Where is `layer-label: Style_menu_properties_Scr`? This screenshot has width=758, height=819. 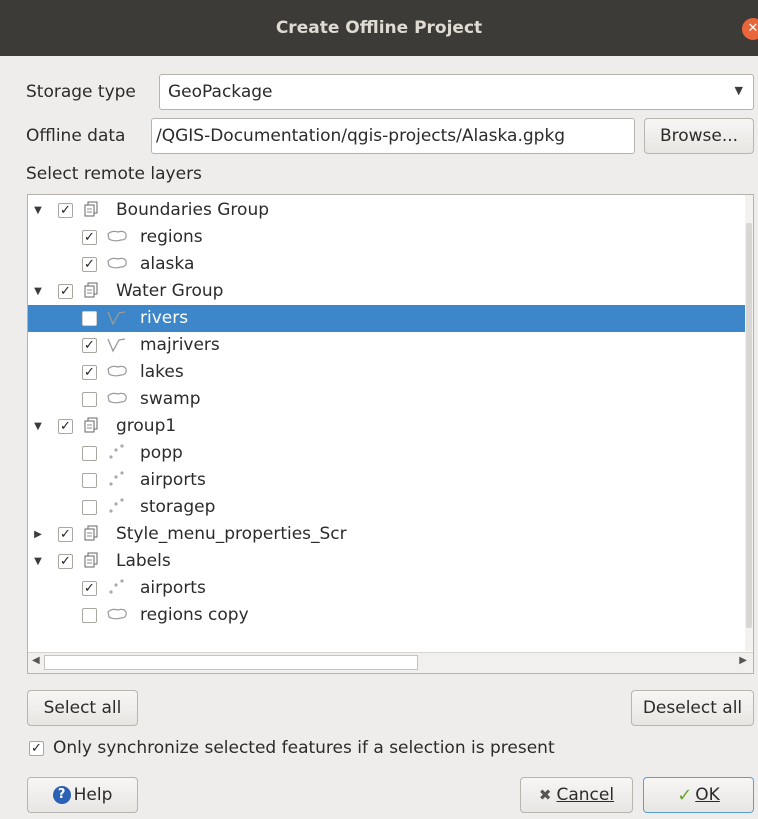 layer-label: Style_menu_properties_Scr is located at coordinates (231, 534).